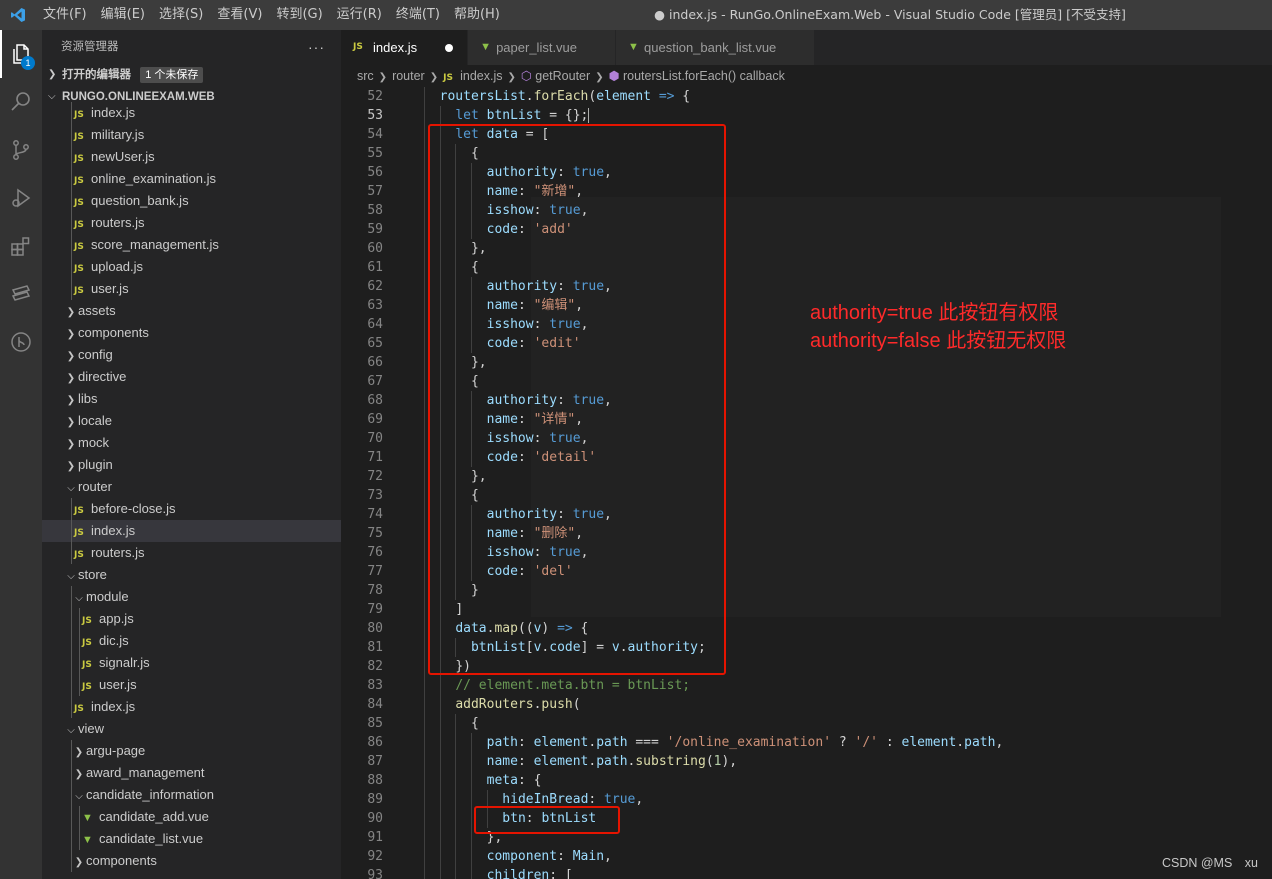 The image size is (1272, 879). I want to click on file-item: ▼ candidate_add.vue, so click(191, 817).